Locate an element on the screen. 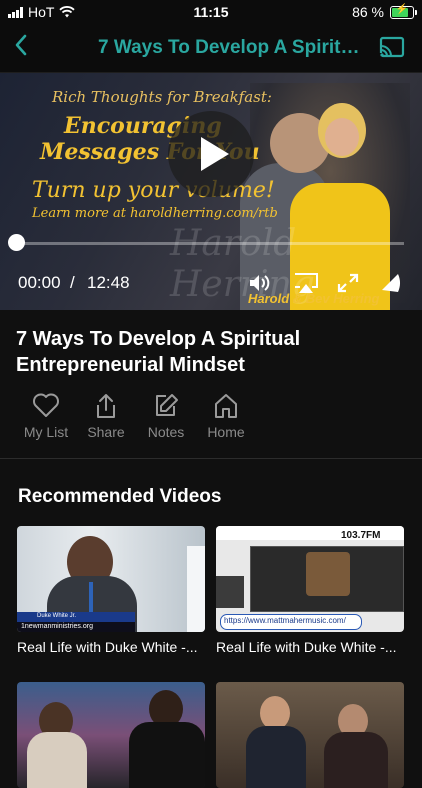 Image resolution: width=422 pixels, height=788 pixels. video-thumbnail: Duke White Jr. 1newmanministries.org is located at coordinates (111, 579).